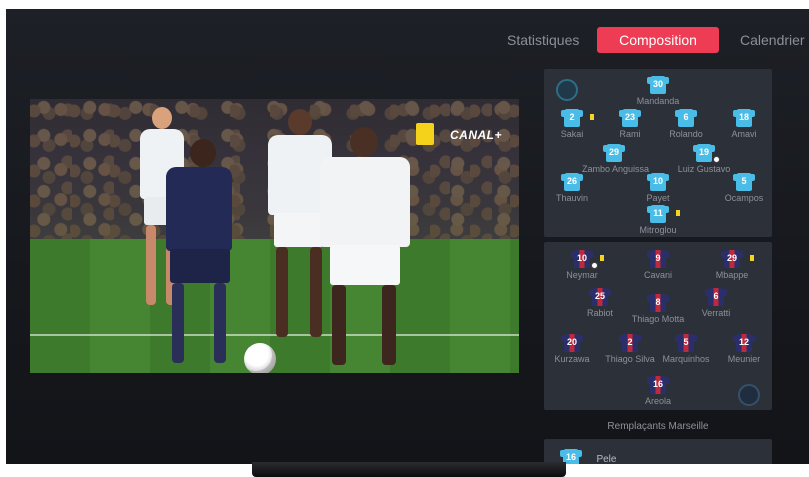 This screenshot has height=477, width=809. Describe the element at coordinates (543, 40) in the screenshot. I see `tab-statistiques: Statistiques` at that location.